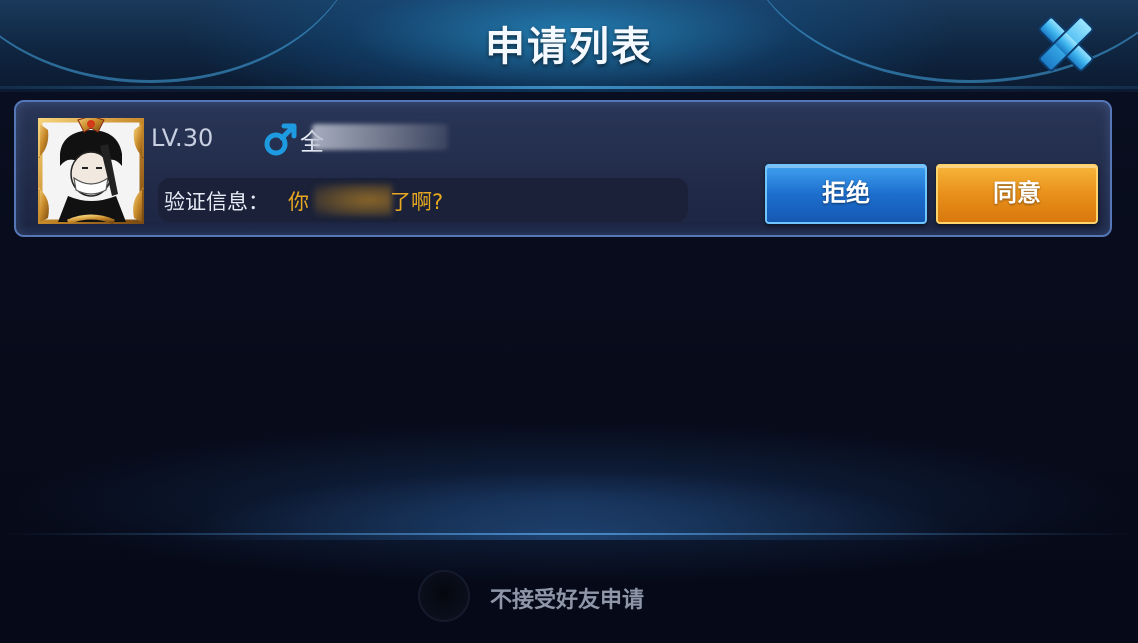 This screenshot has height=643, width=1138. Describe the element at coordinates (444, 596) in the screenshot. I see `toggle-checkbox` at that location.